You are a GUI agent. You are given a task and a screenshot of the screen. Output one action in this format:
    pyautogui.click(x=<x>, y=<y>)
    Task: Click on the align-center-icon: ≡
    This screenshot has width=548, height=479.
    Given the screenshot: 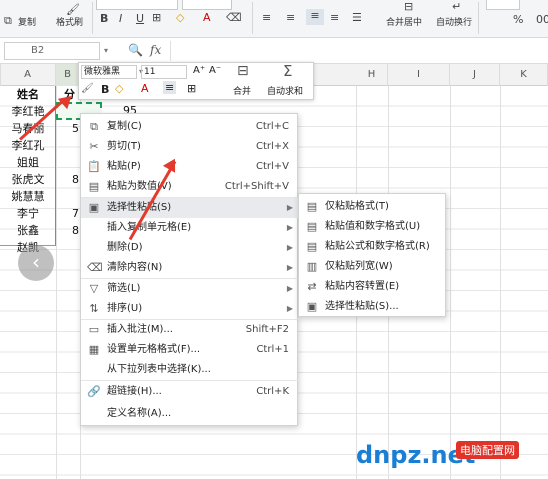 What is the action you would take?
    pyautogui.click(x=290, y=17)
    